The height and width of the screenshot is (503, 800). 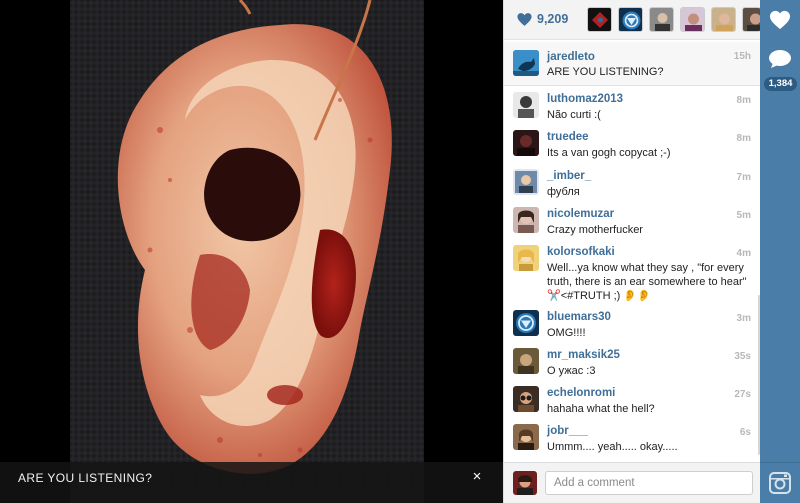 I want to click on comment-timestamp: 7m, so click(x=743, y=177).